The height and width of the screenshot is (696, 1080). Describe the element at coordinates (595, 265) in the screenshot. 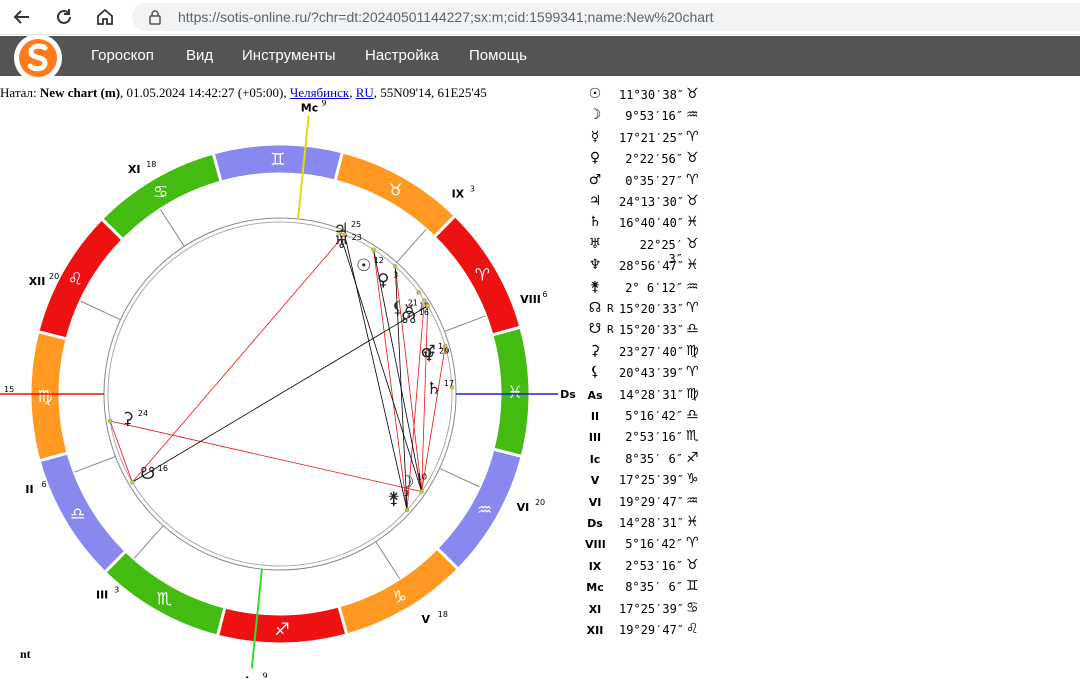

I see `position-symbol: ♆` at that location.